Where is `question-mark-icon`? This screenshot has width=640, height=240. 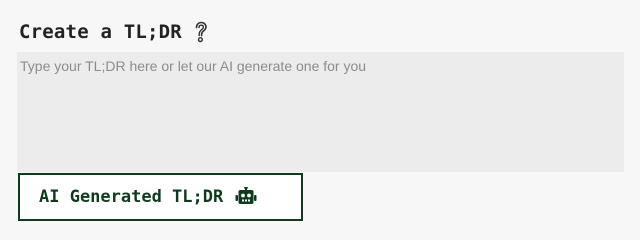
question-mark-icon is located at coordinates (201, 32).